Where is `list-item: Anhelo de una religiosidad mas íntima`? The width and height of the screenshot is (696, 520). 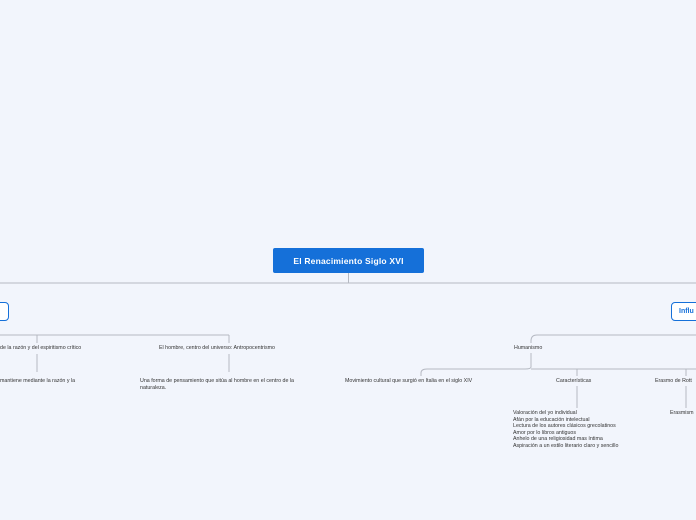
list-item: Anhelo de una religiosidad mas íntima is located at coordinates (558, 439).